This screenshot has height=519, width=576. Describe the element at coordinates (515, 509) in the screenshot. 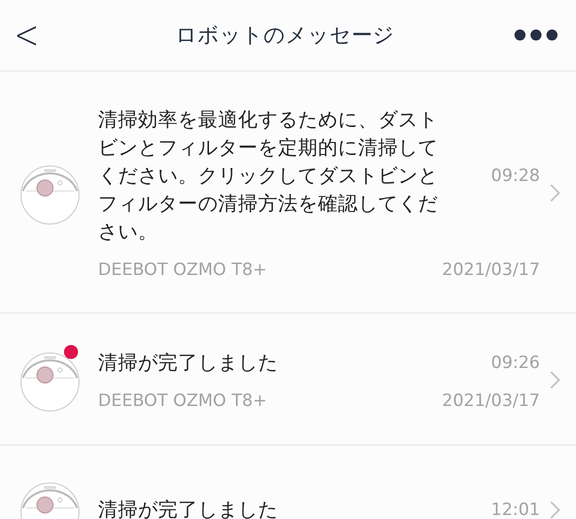

I see `message-time: 12:01` at that location.